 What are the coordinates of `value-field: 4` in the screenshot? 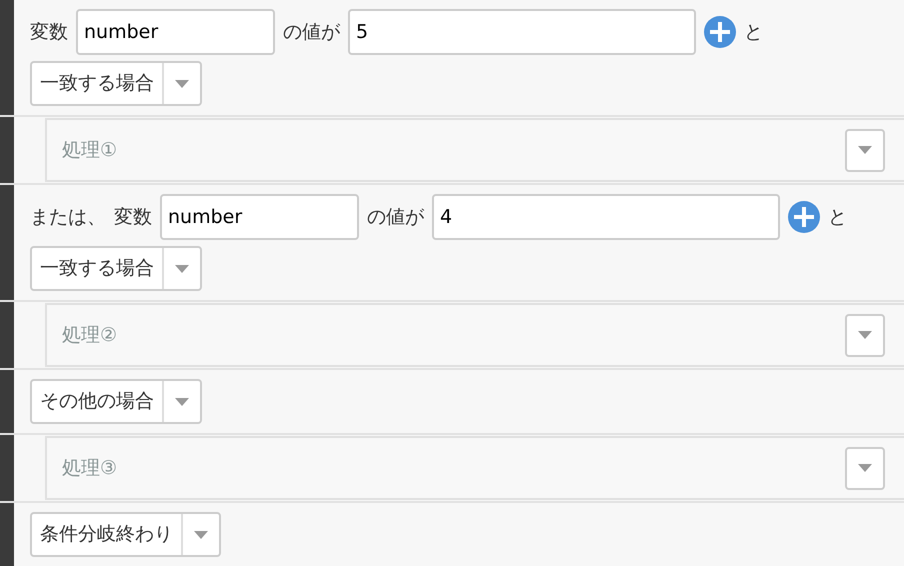 It's located at (606, 217).